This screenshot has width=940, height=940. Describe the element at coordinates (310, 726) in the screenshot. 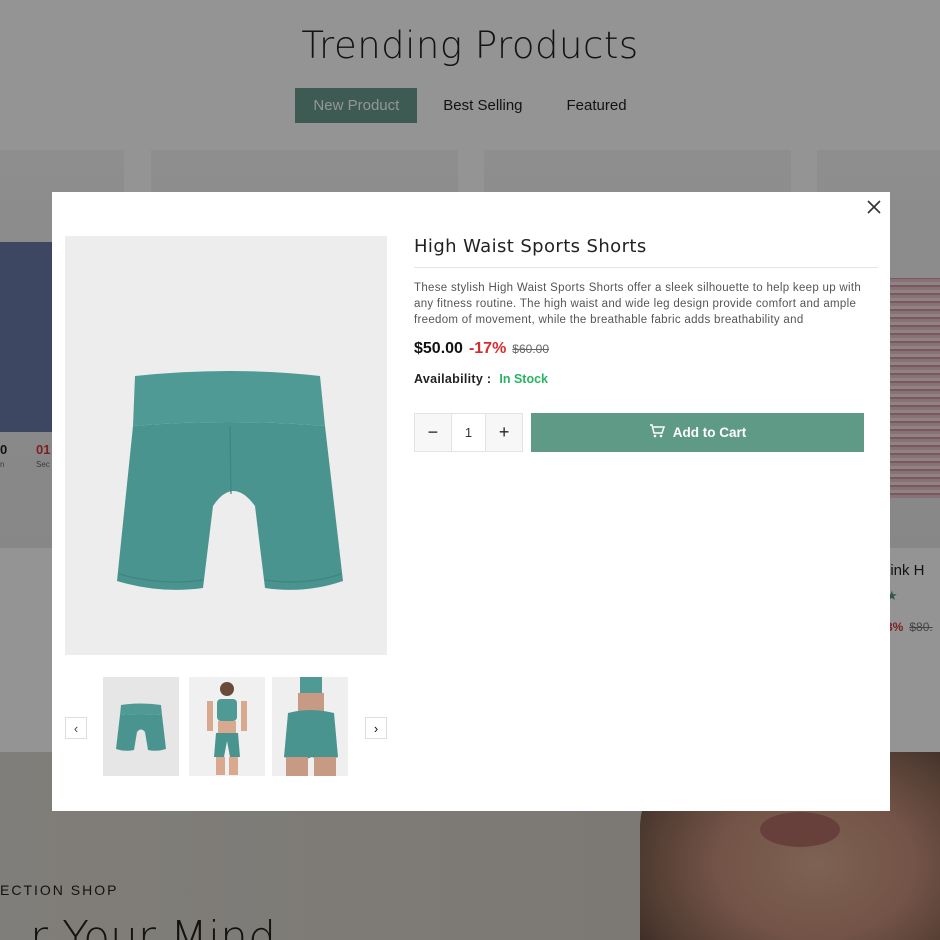

I see `thumbnail-model-back` at that location.